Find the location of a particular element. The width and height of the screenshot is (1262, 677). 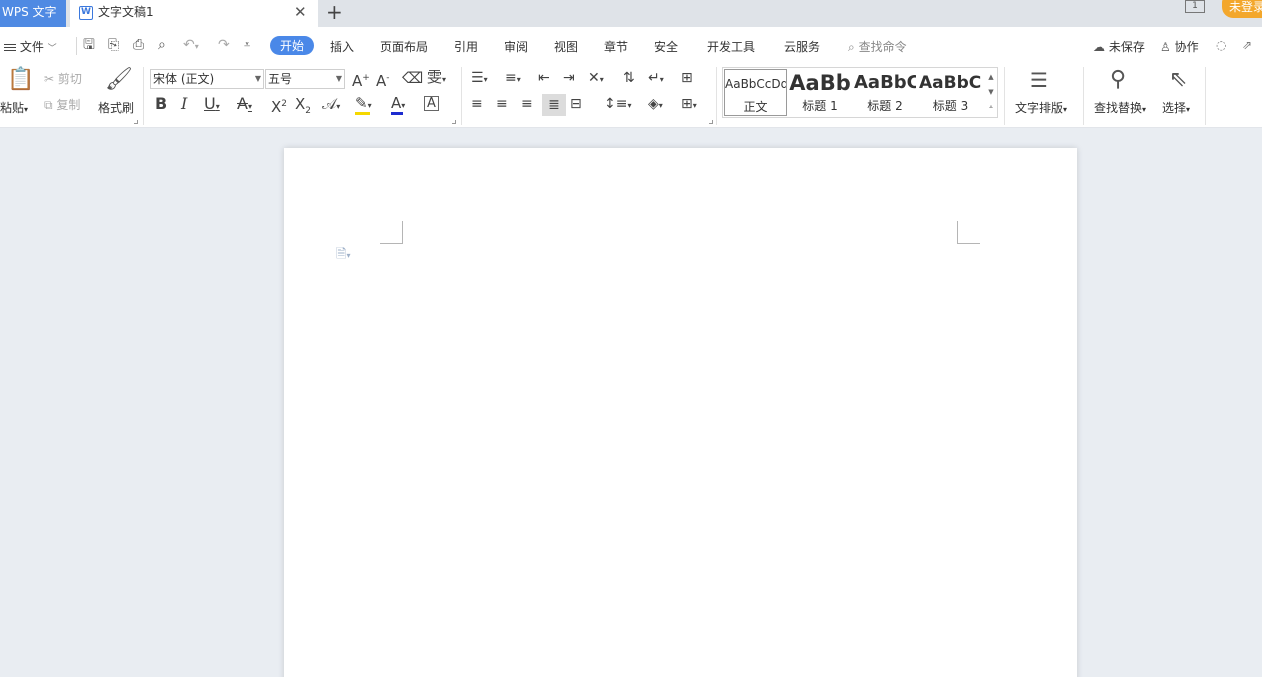

tab-page-layout: 页面布局 is located at coordinates (404, 46).